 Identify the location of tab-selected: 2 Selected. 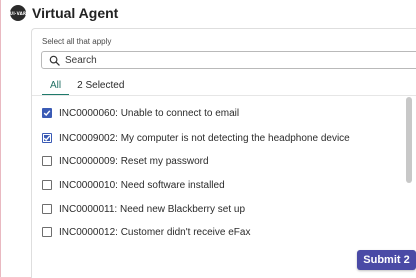
(100, 85).